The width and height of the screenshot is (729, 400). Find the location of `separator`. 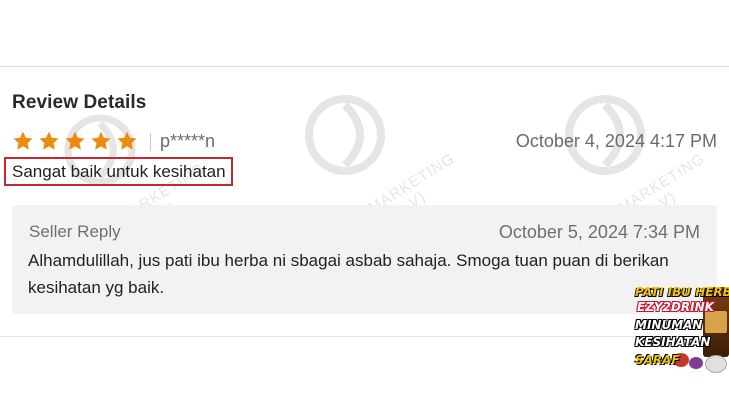

separator is located at coordinates (150, 142).